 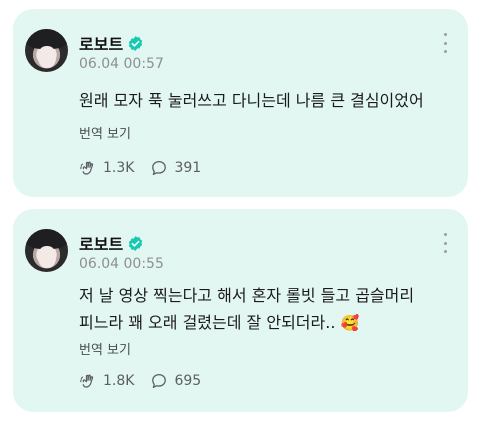 I want to click on comment-button: 391, so click(x=175, y=168).